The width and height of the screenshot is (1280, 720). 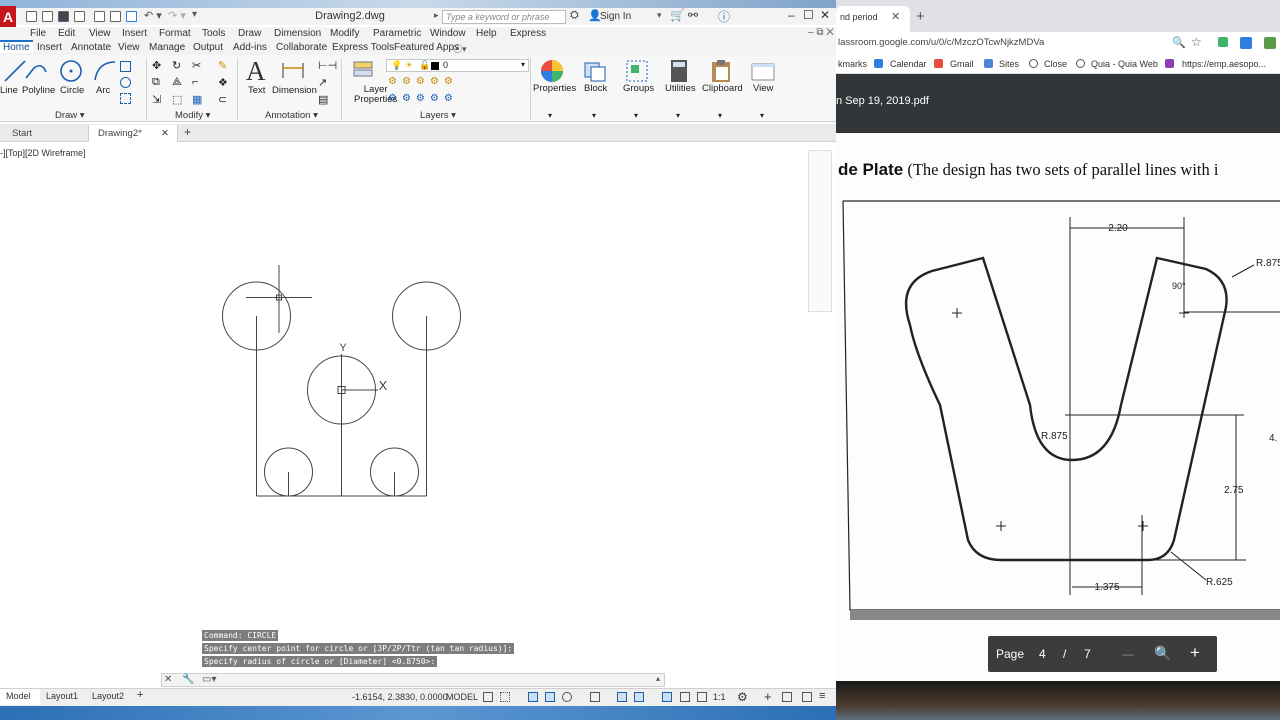 What do you see at coordinates (962, 64) in the screenshot?
I see `bookmark-item: Gmail` at bounding box center [962, 64].